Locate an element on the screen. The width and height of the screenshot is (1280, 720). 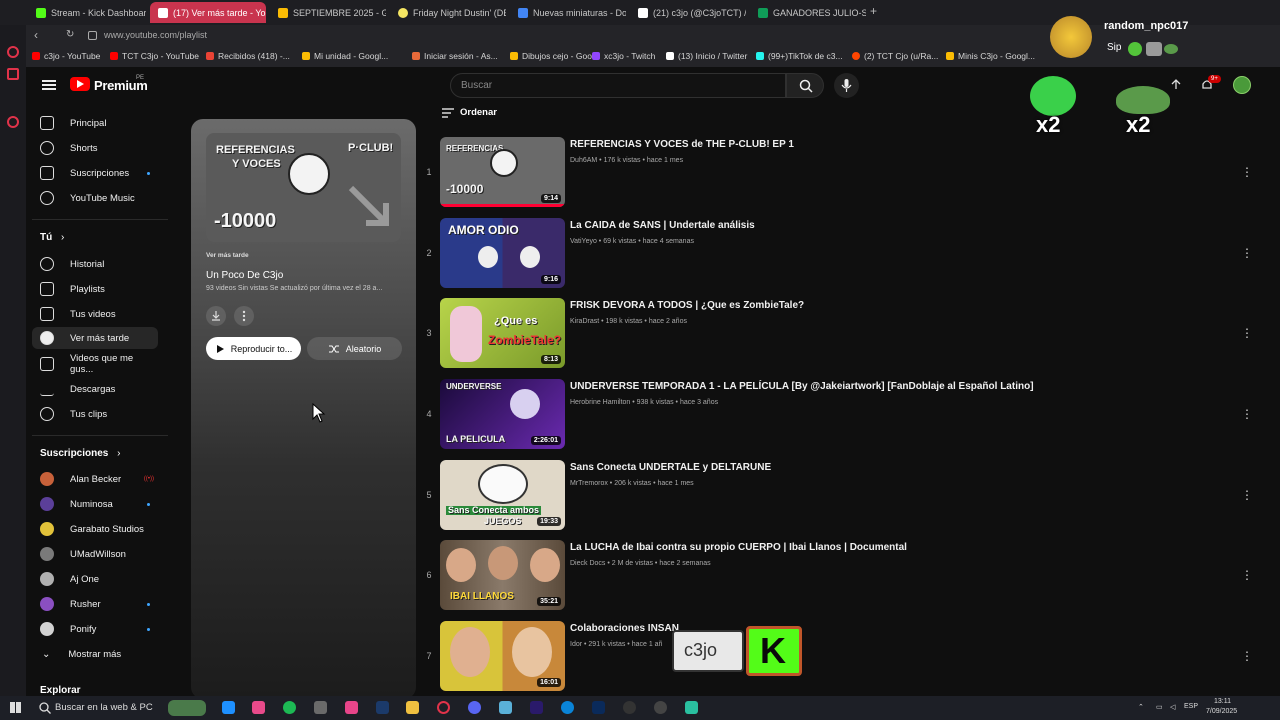
photoshop-icon is located at coordinates (598, 707).